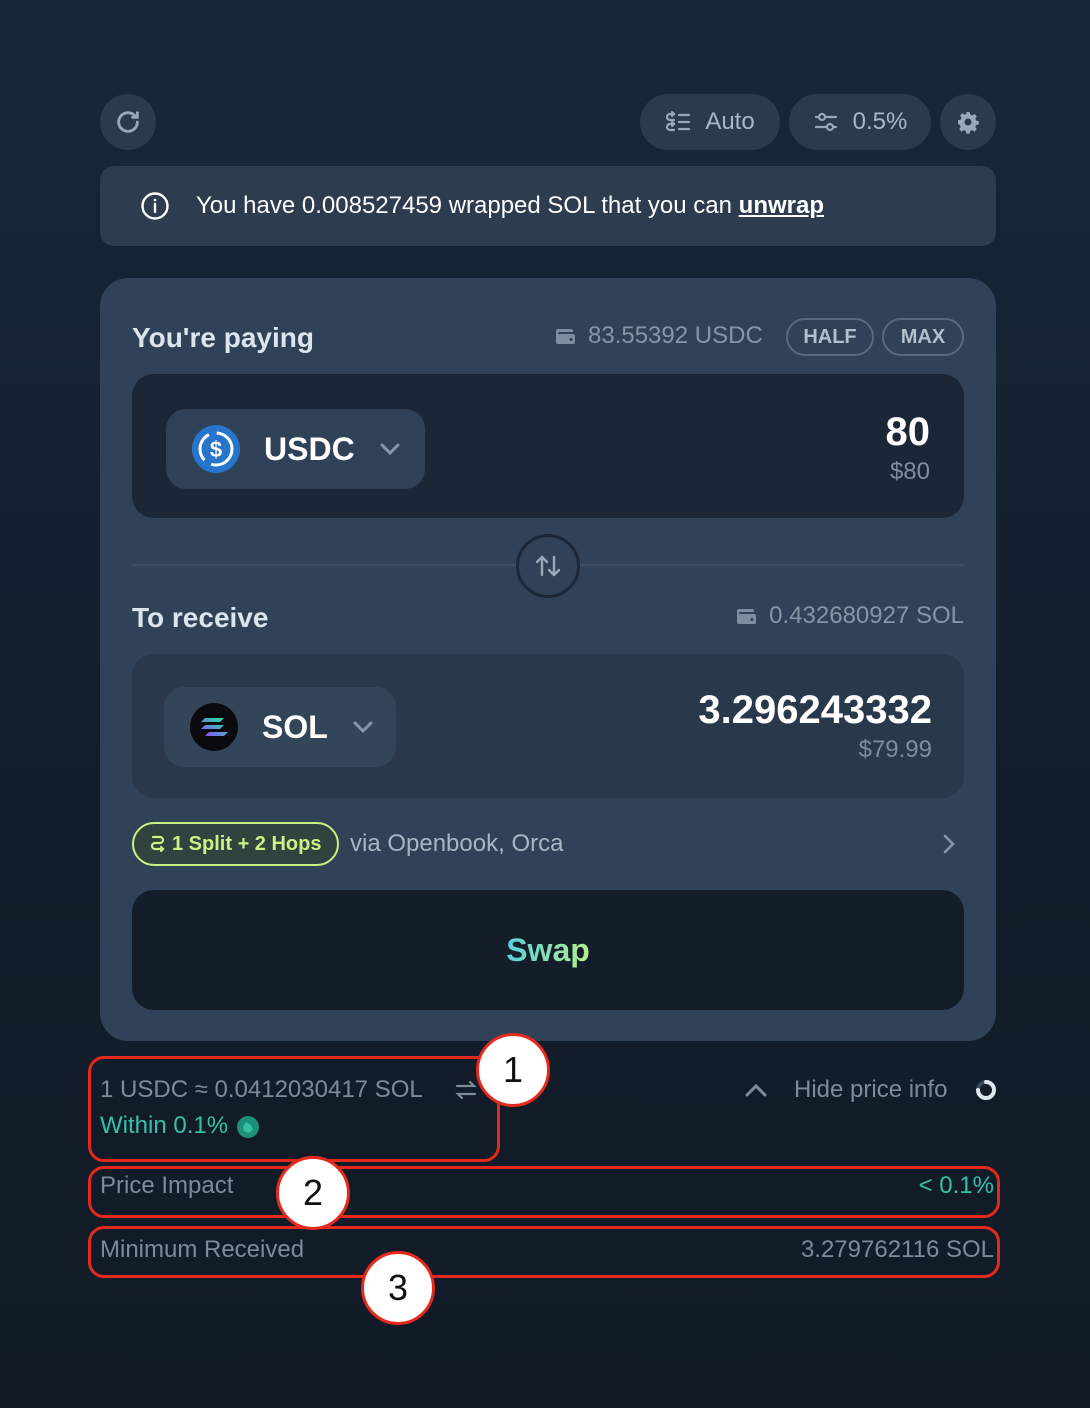  Describe the element at coordinates (923, 337) in the screenshot. I see `max-button: MAX` at that location.